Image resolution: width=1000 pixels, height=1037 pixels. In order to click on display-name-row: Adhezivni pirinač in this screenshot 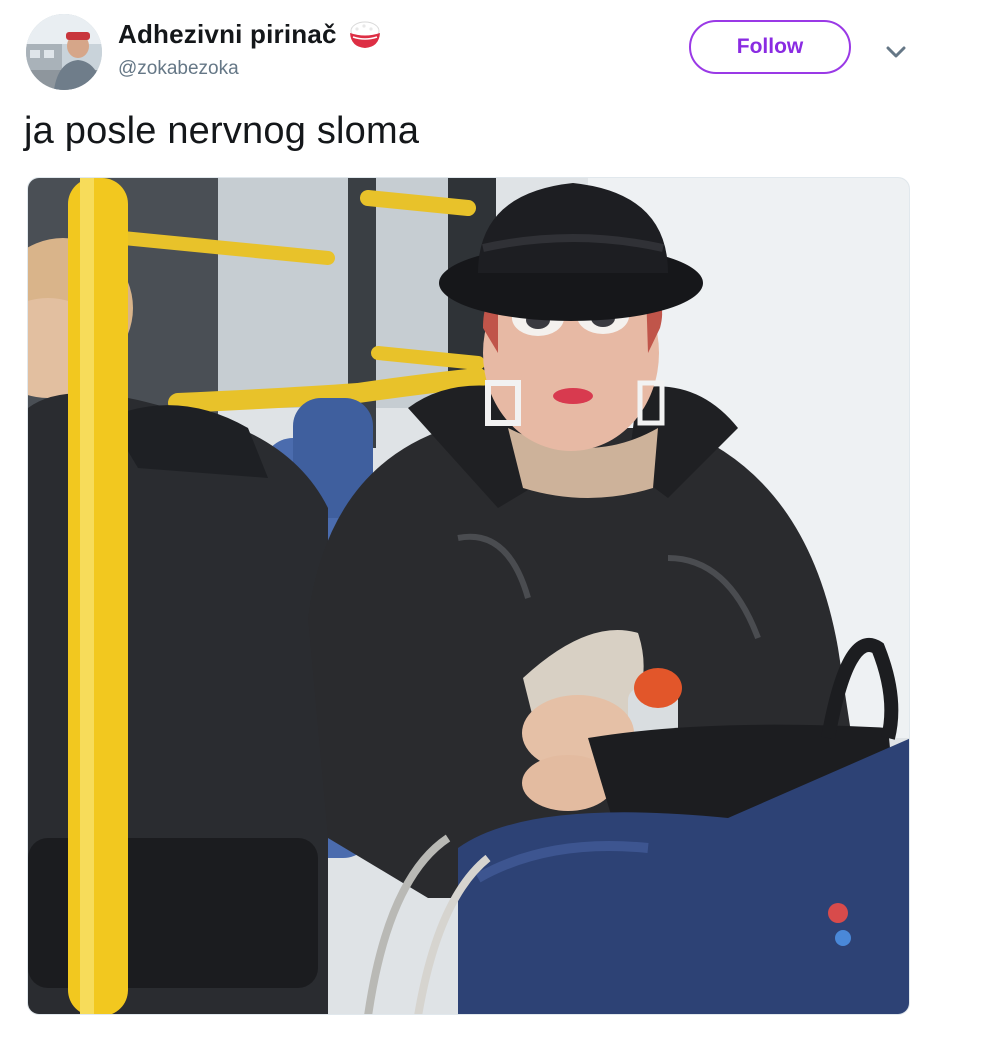, I will do `click(250, 34)`.